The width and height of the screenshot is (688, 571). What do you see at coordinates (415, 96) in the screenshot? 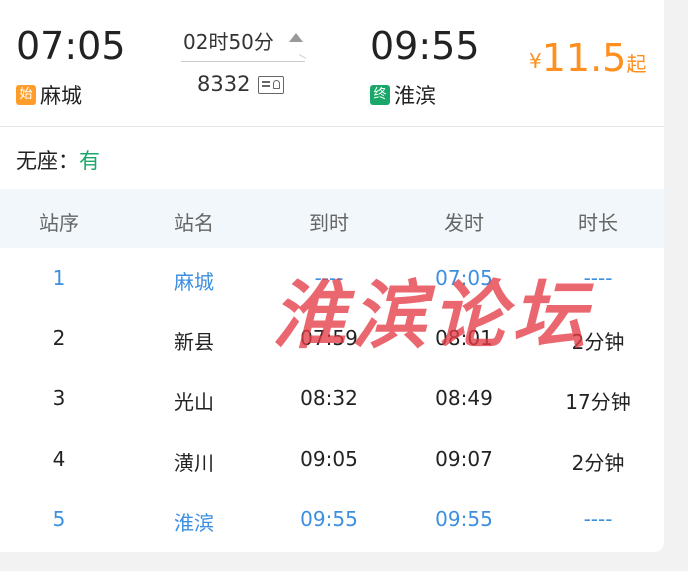
I see `arrive-station-name: 淮滨` at bounding box center [415, 96].